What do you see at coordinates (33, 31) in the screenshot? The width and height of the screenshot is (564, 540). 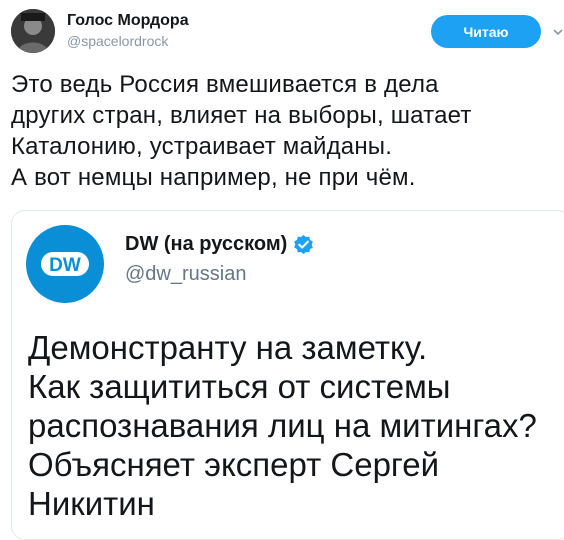 I see `author-avatar` at bounding box center [33, 31].